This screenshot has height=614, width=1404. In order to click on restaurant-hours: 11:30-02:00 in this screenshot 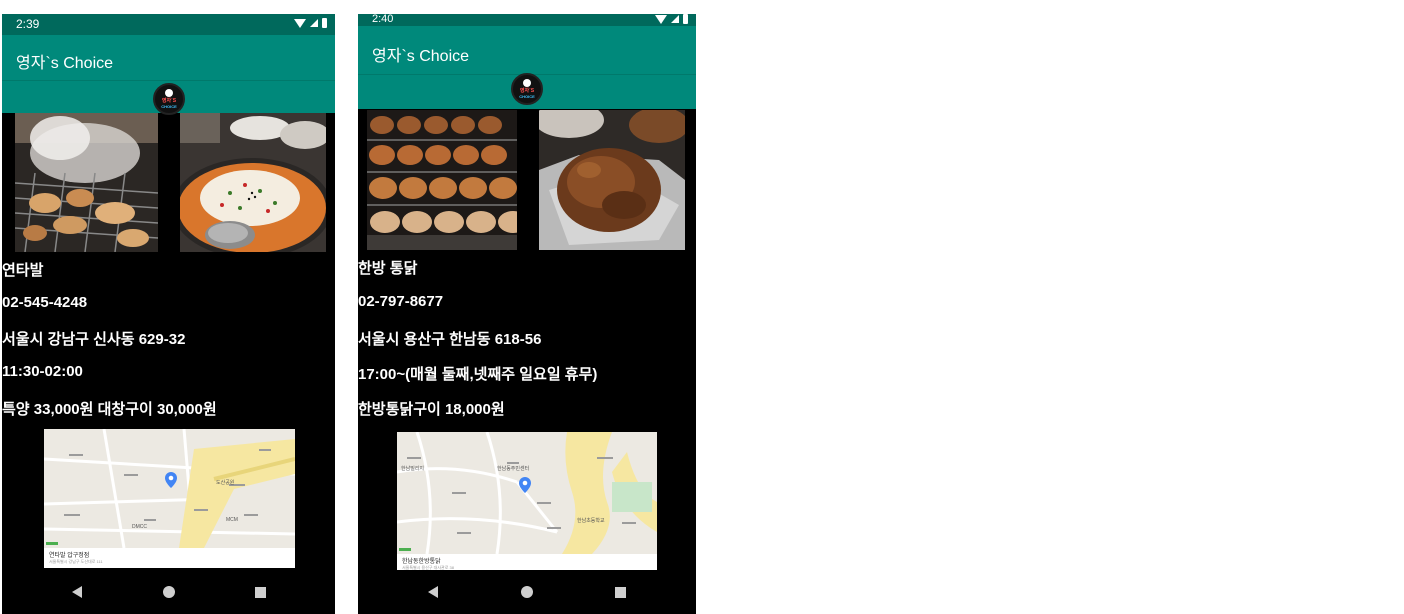, I will do `click(42, 371)`.